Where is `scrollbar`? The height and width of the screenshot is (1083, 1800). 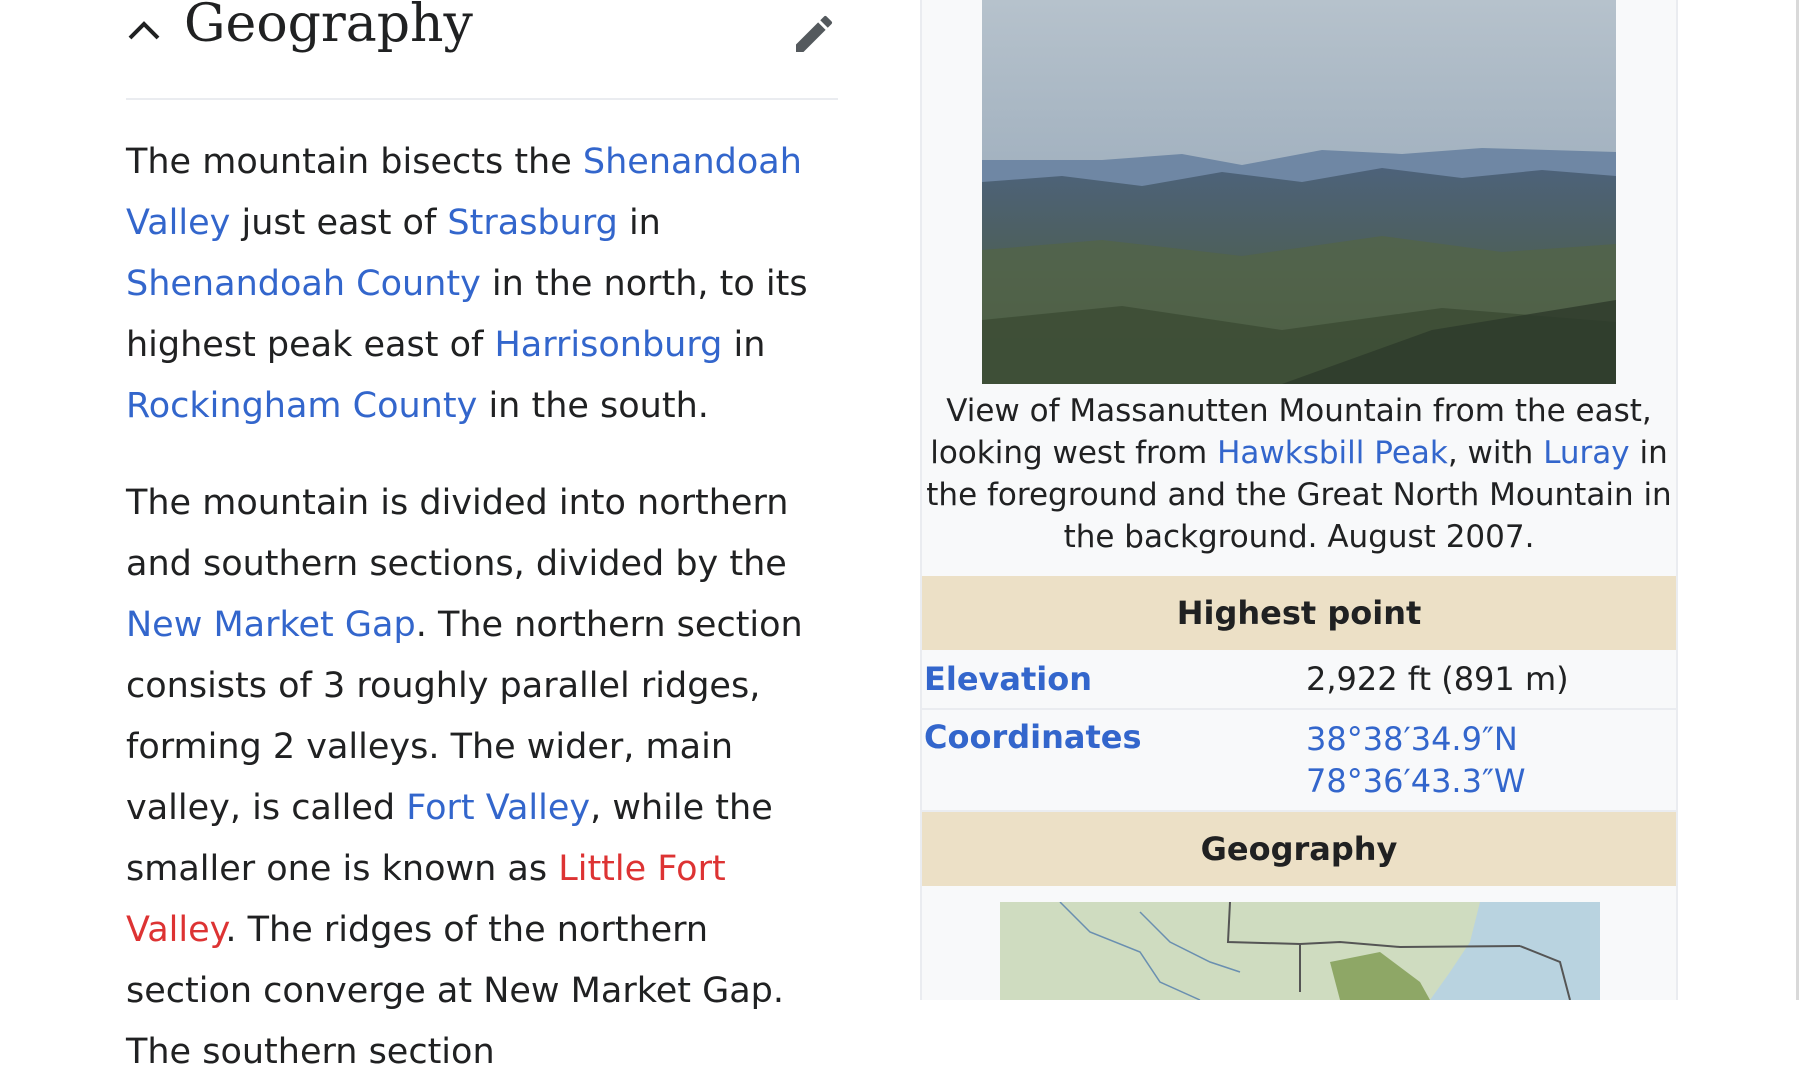 scrollbar is located at coordinates (1797, 500).